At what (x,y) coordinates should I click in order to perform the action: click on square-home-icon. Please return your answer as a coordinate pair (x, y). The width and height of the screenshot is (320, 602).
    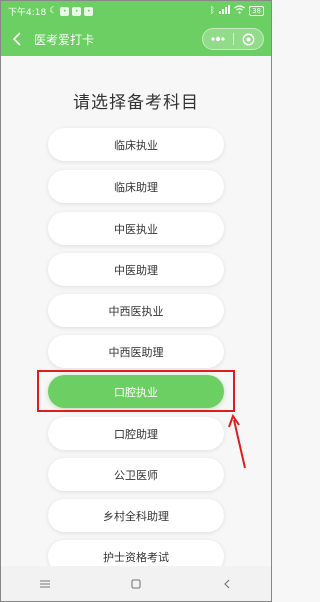
    Looking at the image, I should click on (136, 584).